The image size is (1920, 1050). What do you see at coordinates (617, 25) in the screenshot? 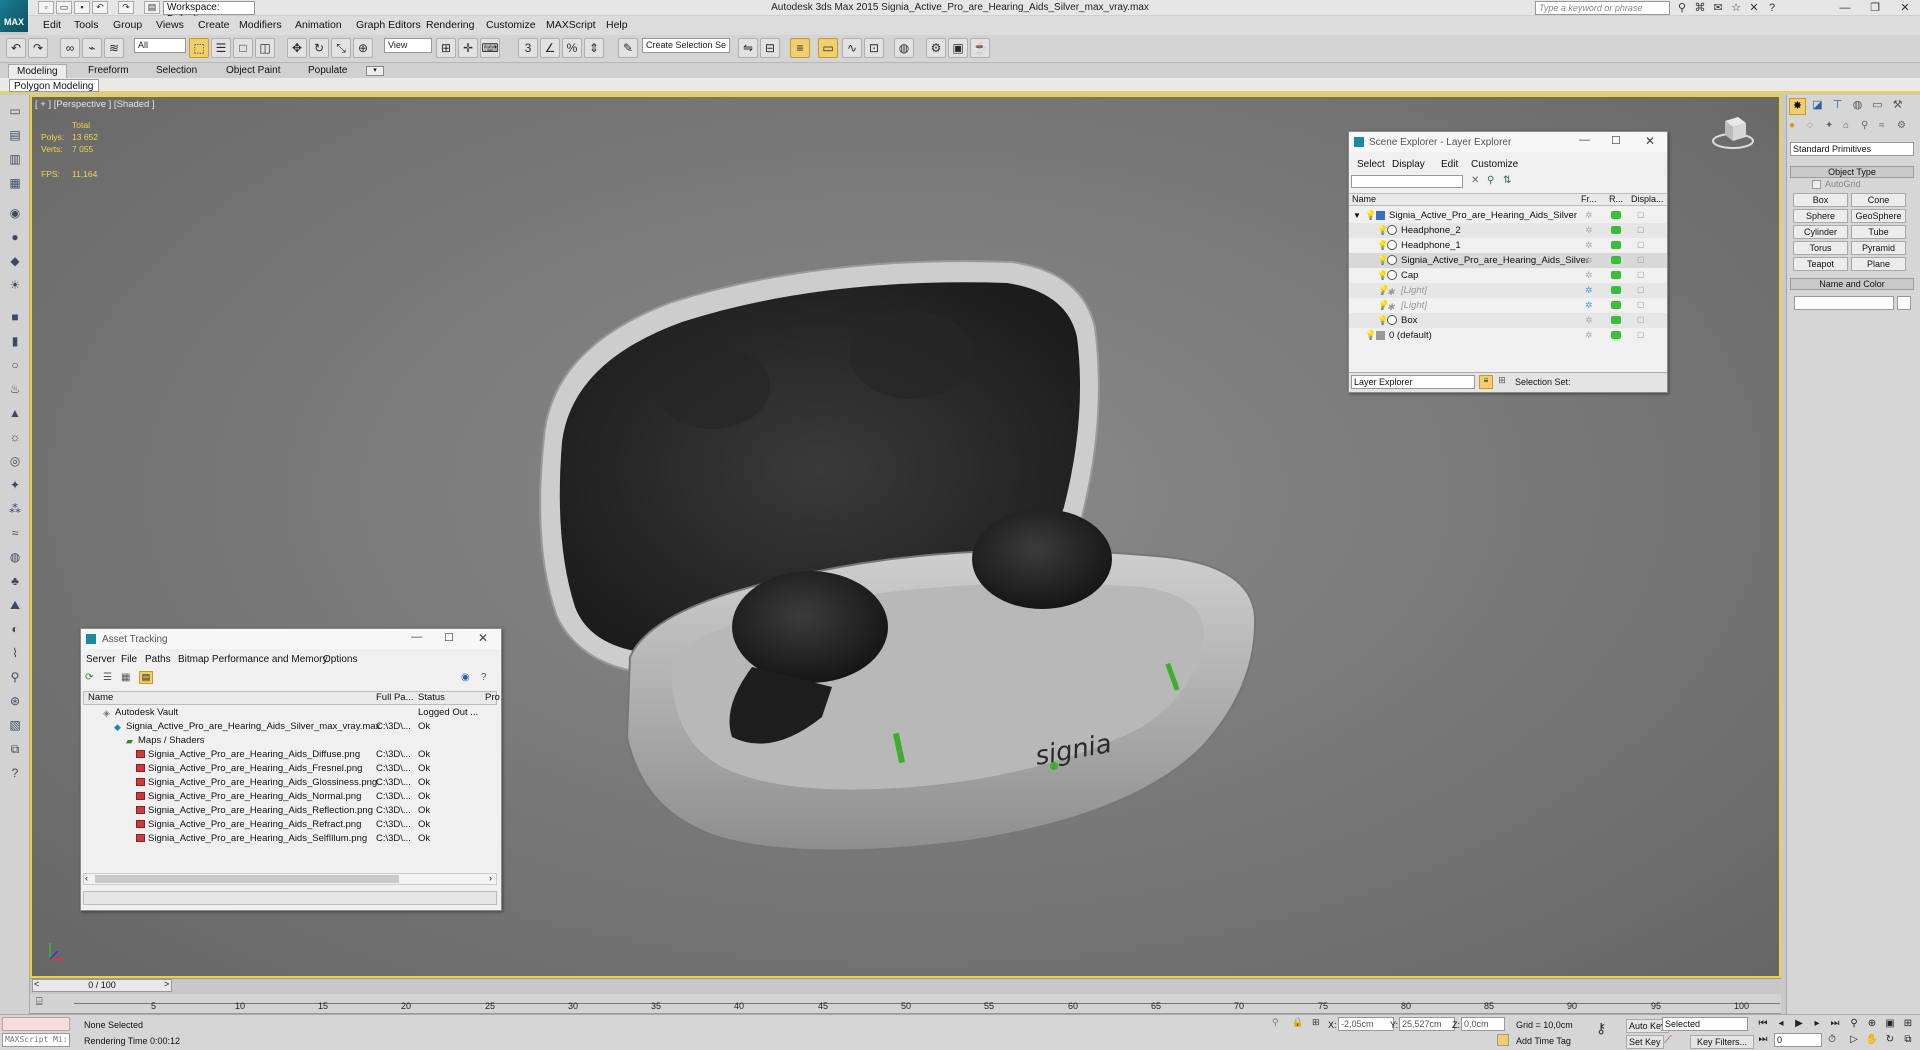
I see `menu-help: Help` at bounding box center [617, 25].